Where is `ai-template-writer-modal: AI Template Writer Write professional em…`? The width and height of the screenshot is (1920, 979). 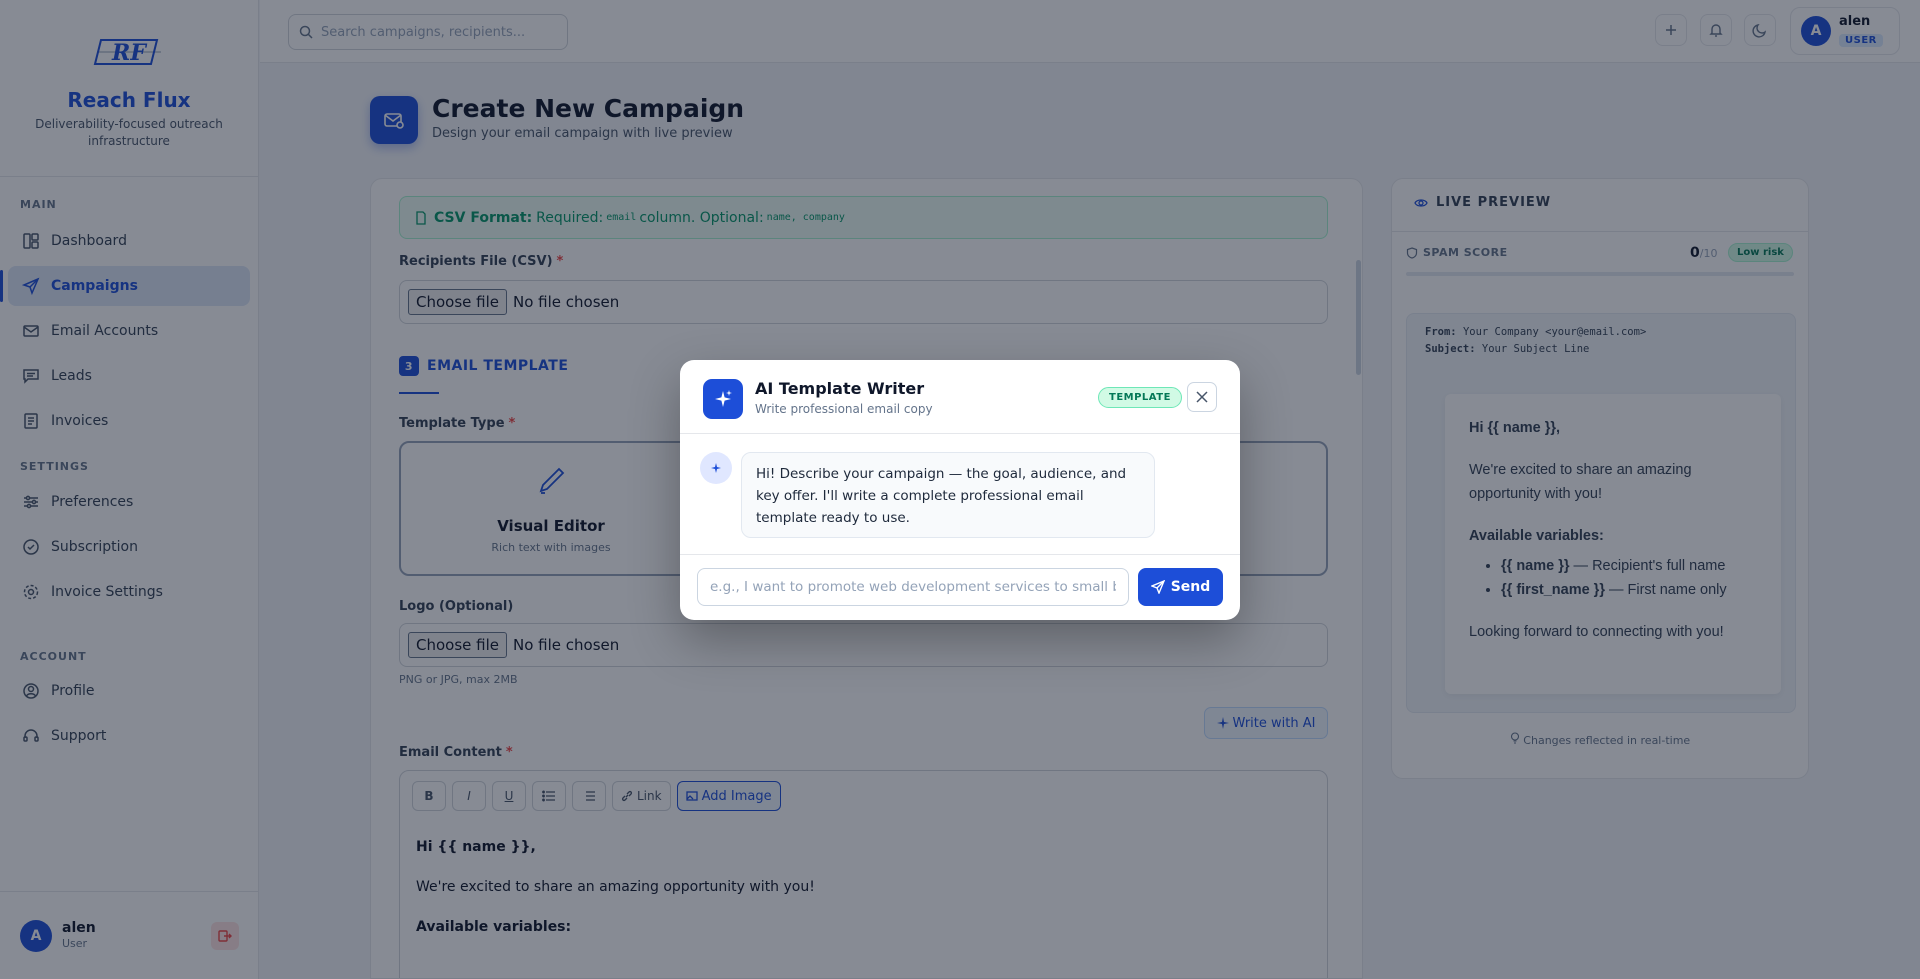
ai-template-writer-modal: AI Template Writer Write professional em… is located at coordinates (960, 490).